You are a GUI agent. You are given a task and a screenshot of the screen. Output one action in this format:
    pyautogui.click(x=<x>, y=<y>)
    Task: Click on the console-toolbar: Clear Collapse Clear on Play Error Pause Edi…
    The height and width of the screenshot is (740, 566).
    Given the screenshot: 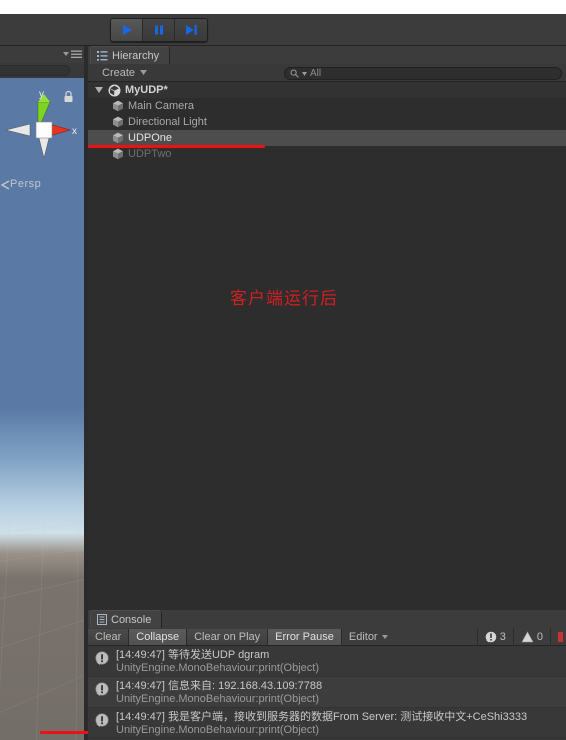 What is the action you would take?
    pyautogui.click(x=327, y=637)
    